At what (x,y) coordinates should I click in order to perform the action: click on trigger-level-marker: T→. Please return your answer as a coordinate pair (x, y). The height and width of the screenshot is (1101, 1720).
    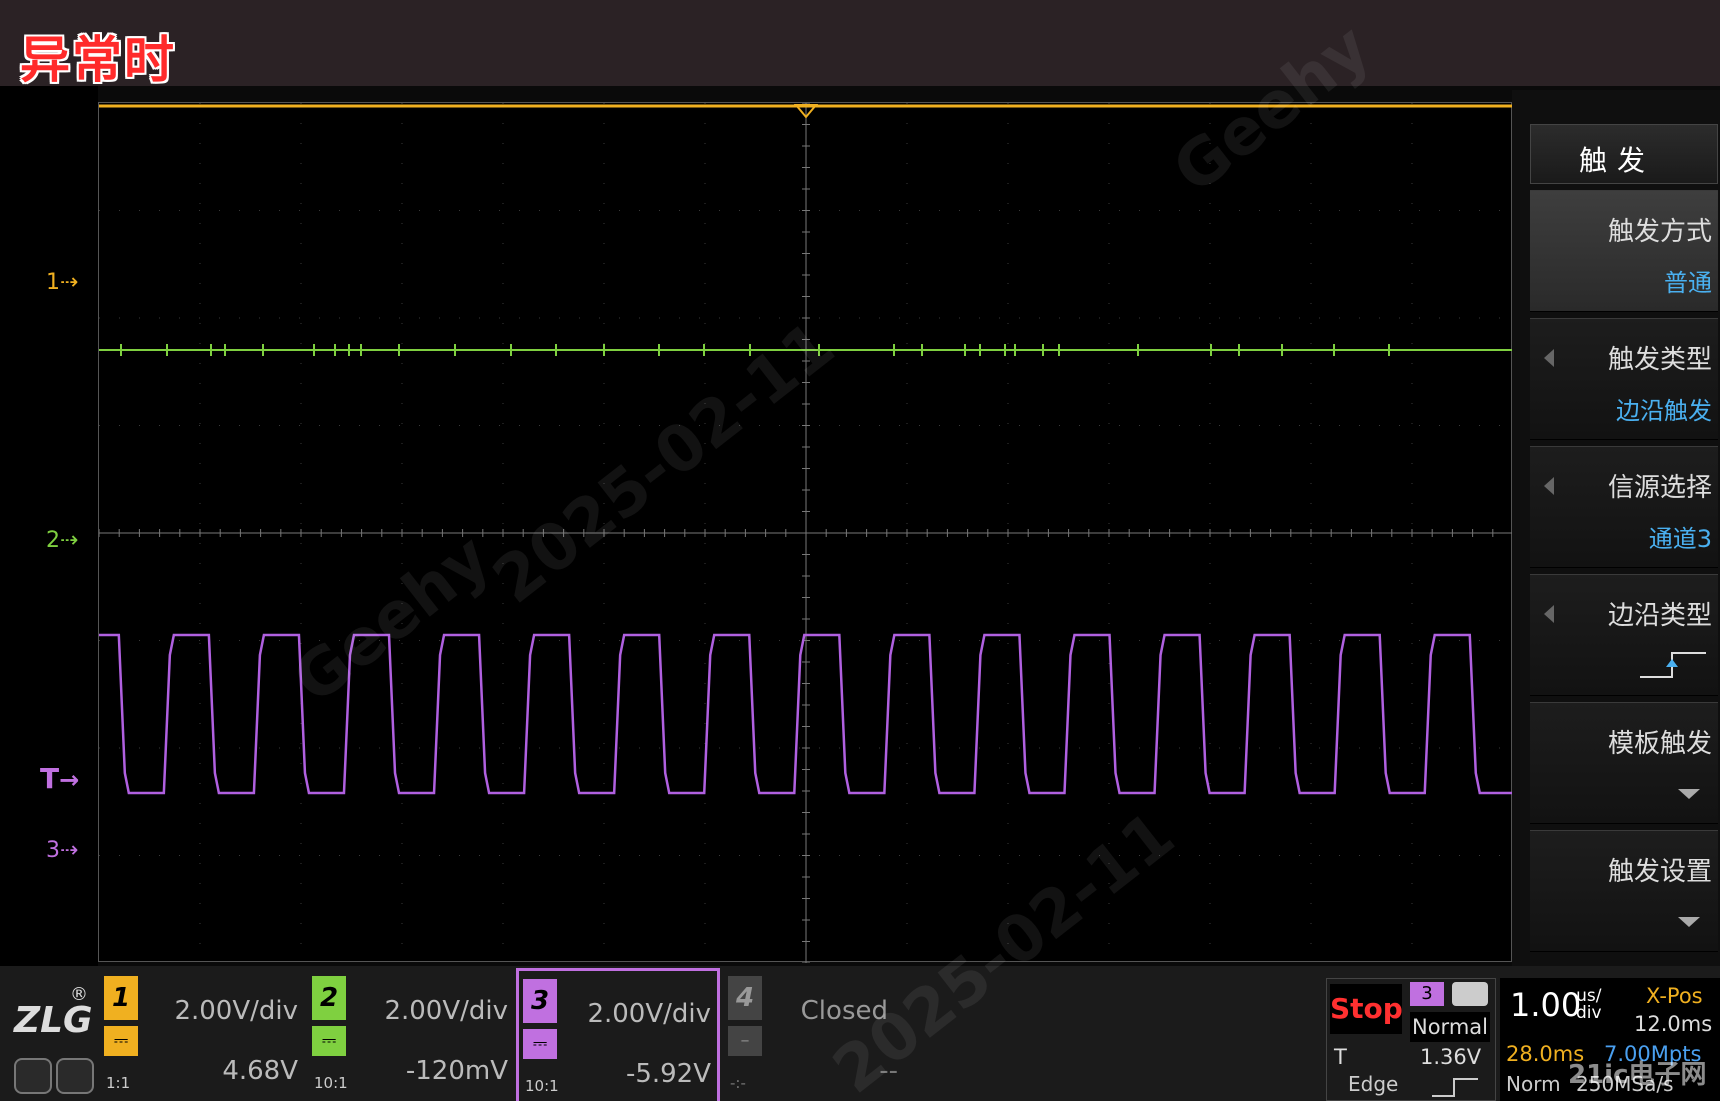
    Looking at the image, I should click on (59, 778).